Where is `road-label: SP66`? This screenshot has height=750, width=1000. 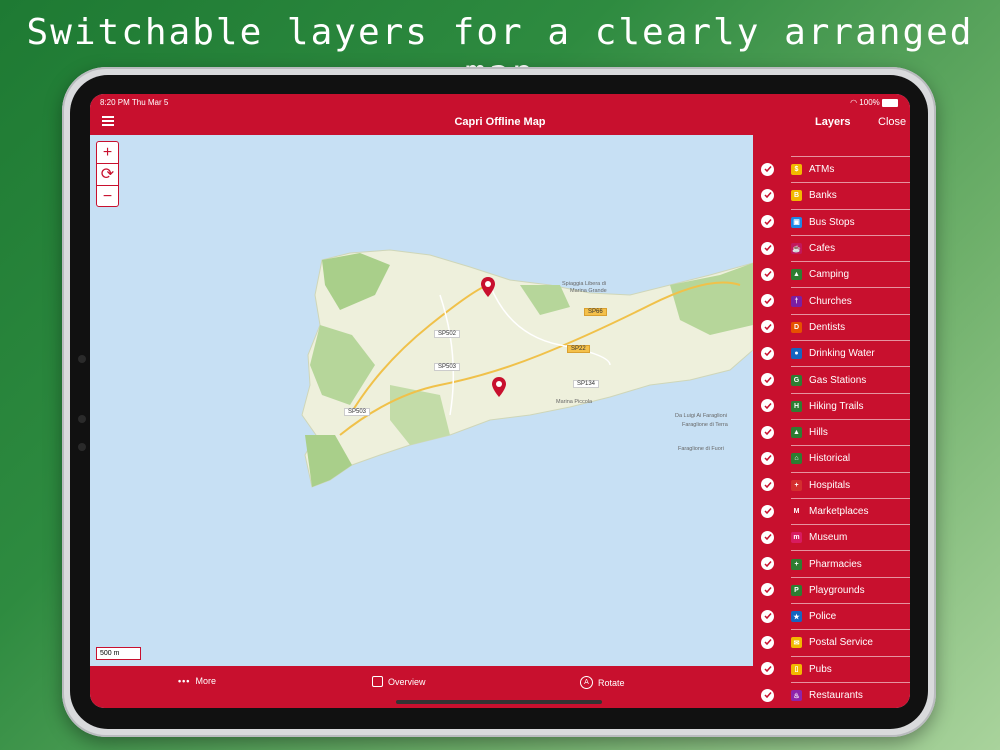 road-label: SP66 is located at coordinates (595, 312).